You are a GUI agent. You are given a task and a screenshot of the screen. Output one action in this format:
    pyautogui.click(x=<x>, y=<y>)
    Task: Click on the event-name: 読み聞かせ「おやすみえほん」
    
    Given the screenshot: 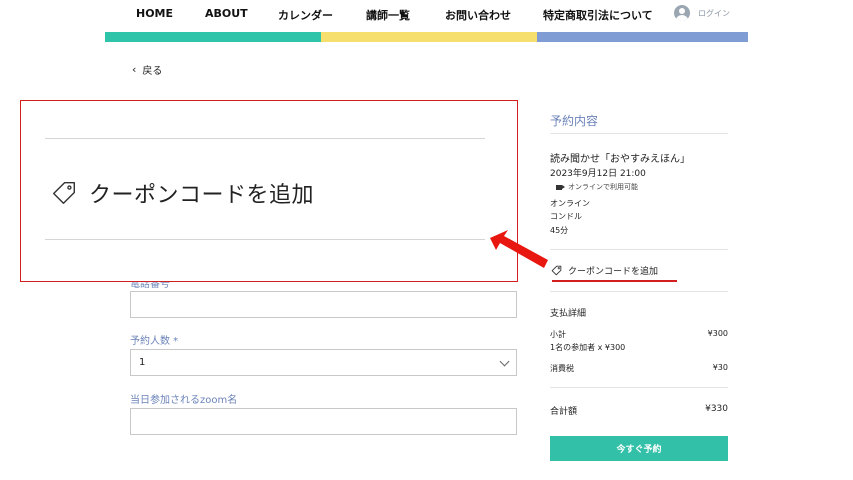 What is the action you would take?
    pyautogui.click(x=620, y=159)
    